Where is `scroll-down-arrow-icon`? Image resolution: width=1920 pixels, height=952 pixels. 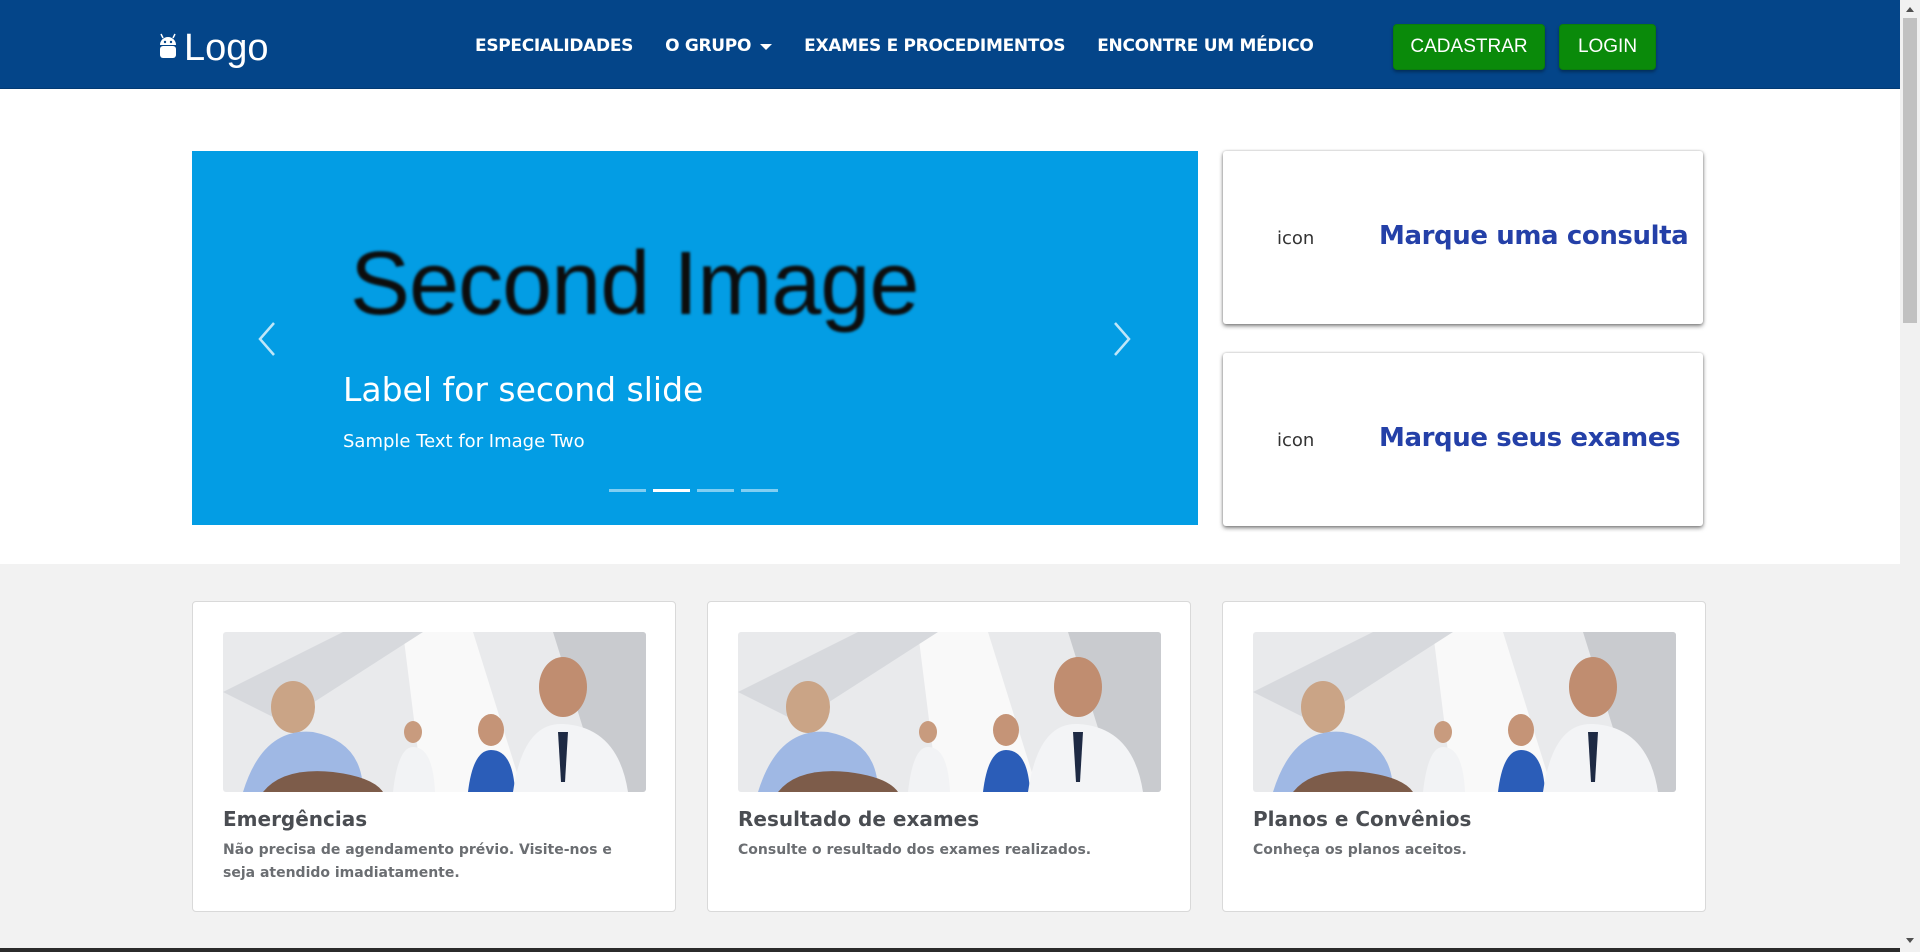 scroll-down-arrow-icon is located at coordinates (1910, 940).